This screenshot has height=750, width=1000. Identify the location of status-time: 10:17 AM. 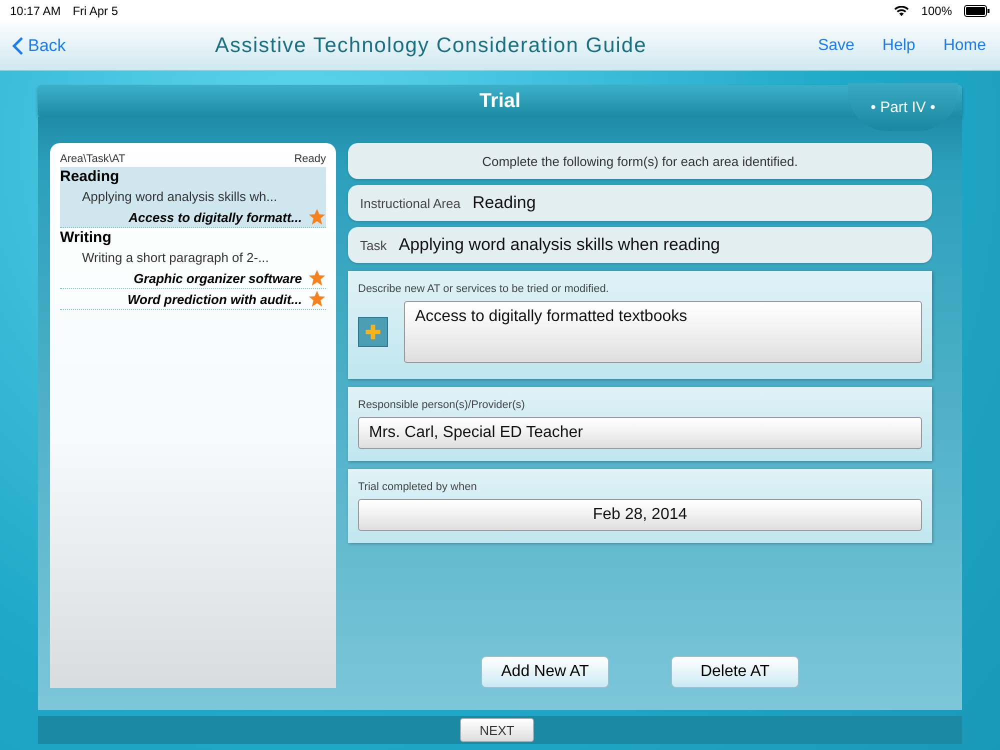
(35, 11).